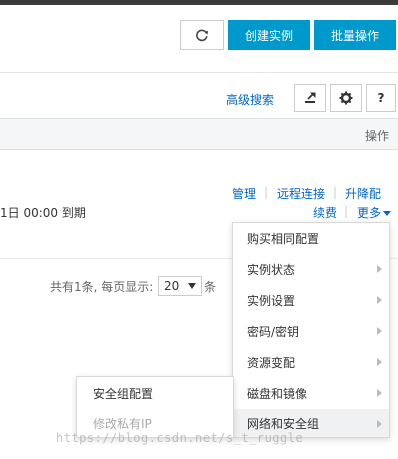 This screenshot has width=398, height=459. I want to click on refresh-icon, so click(202, 35).